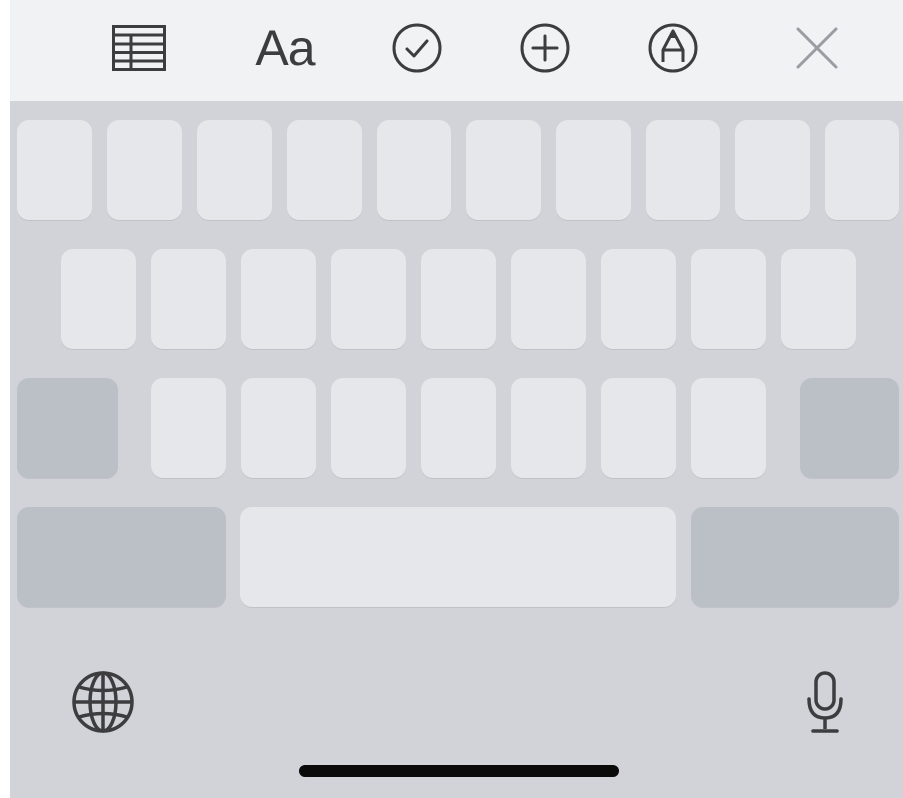 The image size is (903, 798). I want to click on home-indicator, so click(459, 771).